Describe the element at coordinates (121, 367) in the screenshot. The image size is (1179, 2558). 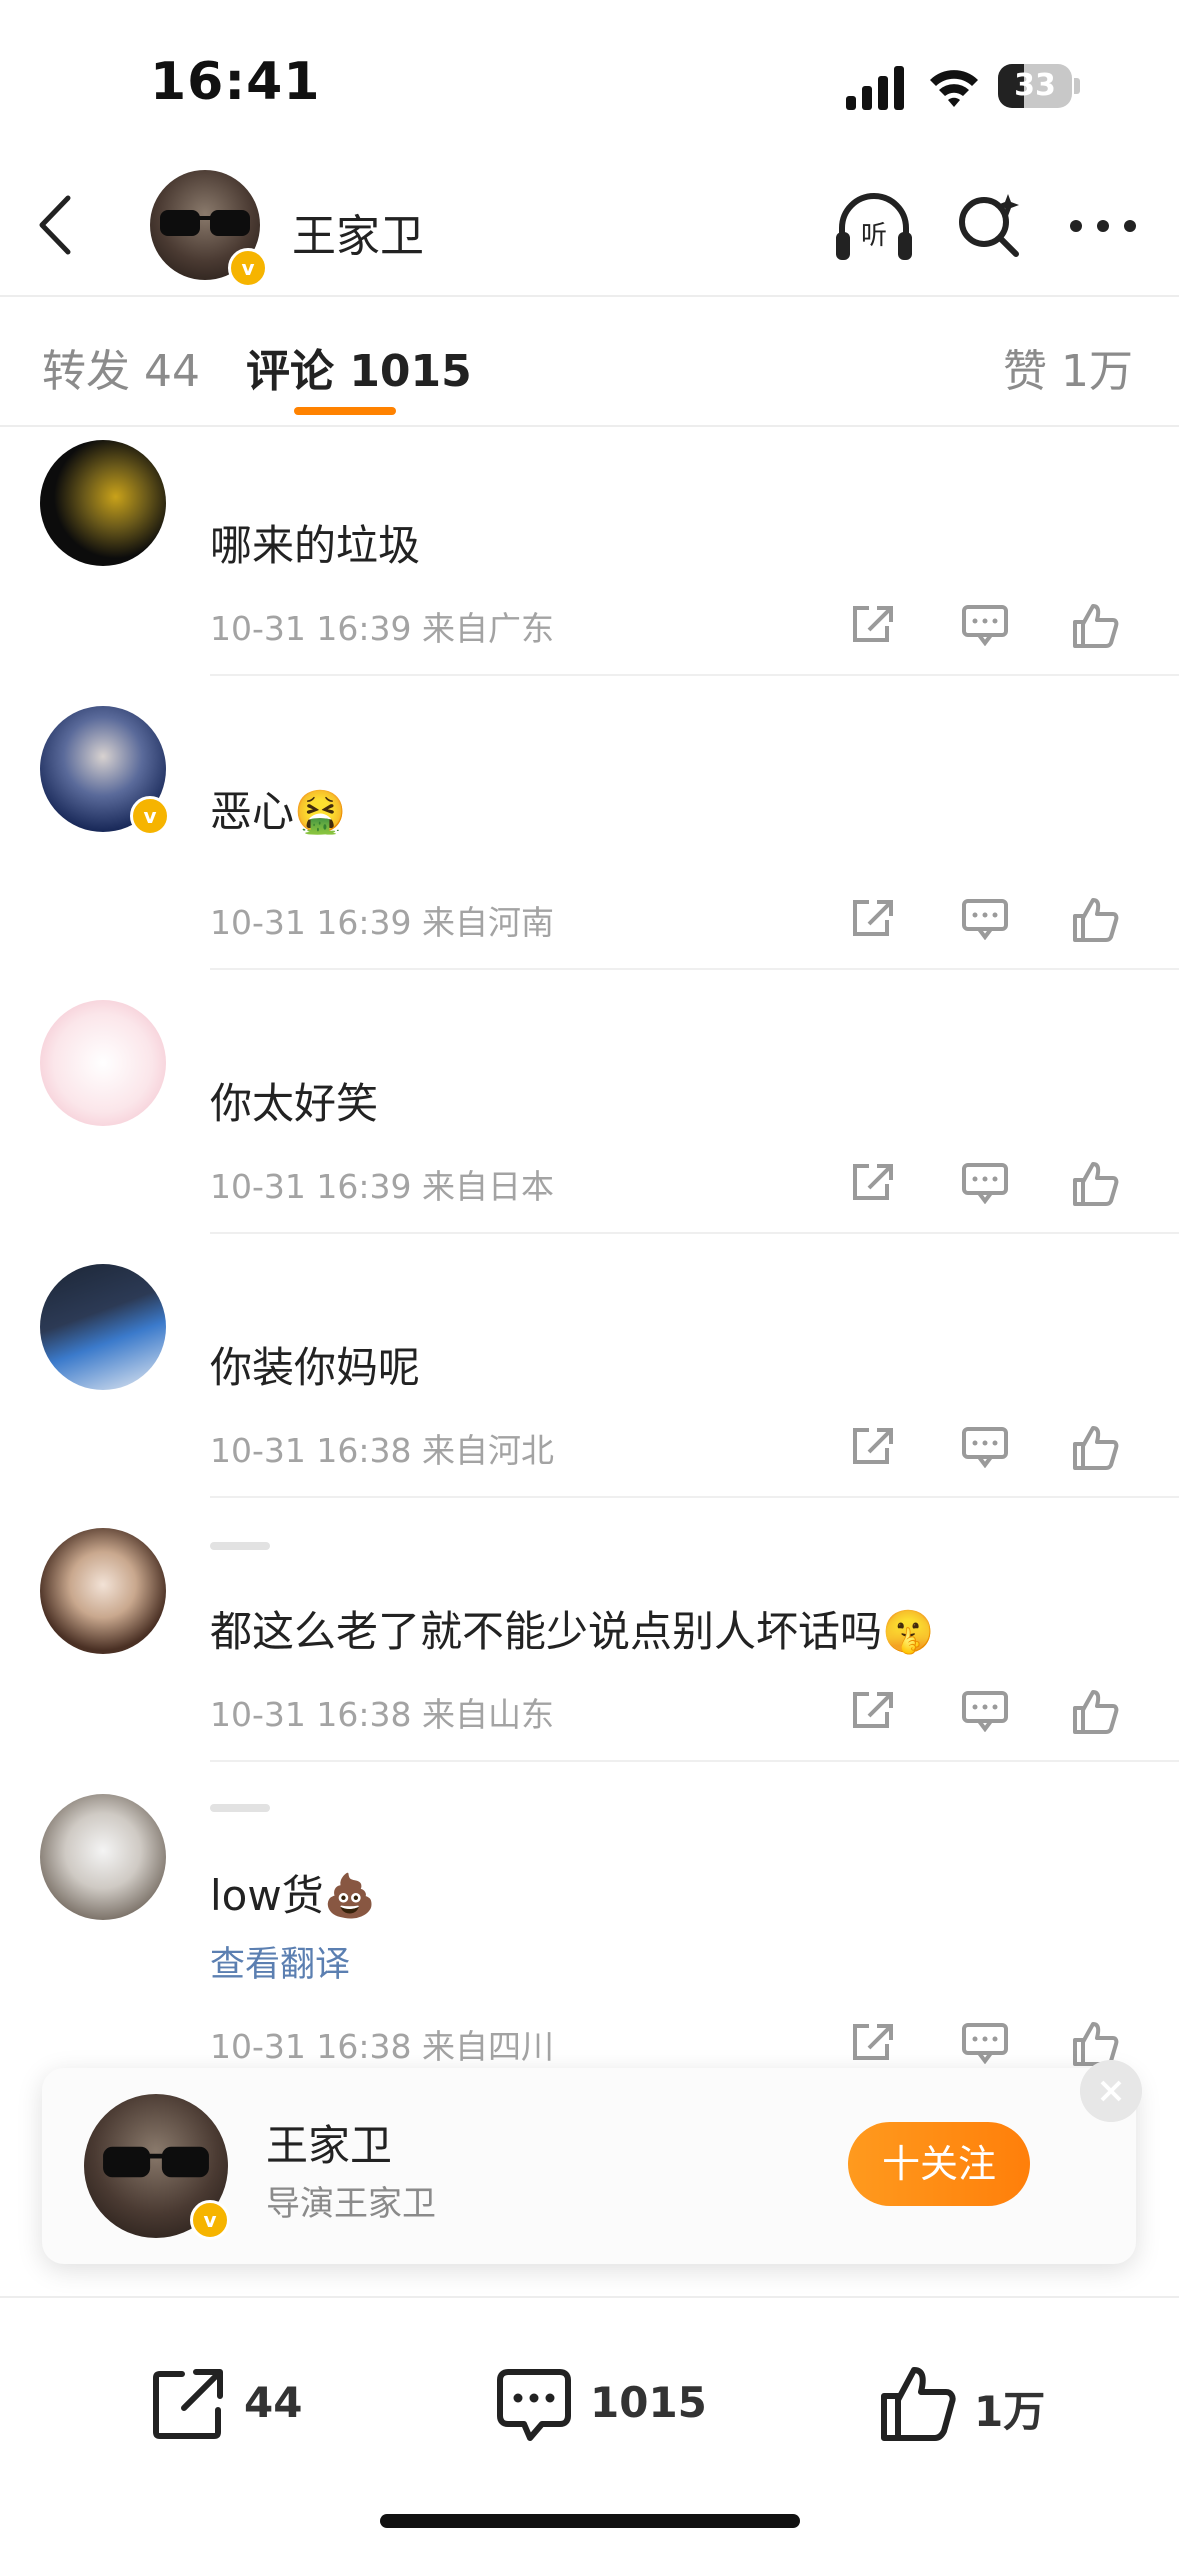
I see `tab-reposts: 转发 44` at that location.